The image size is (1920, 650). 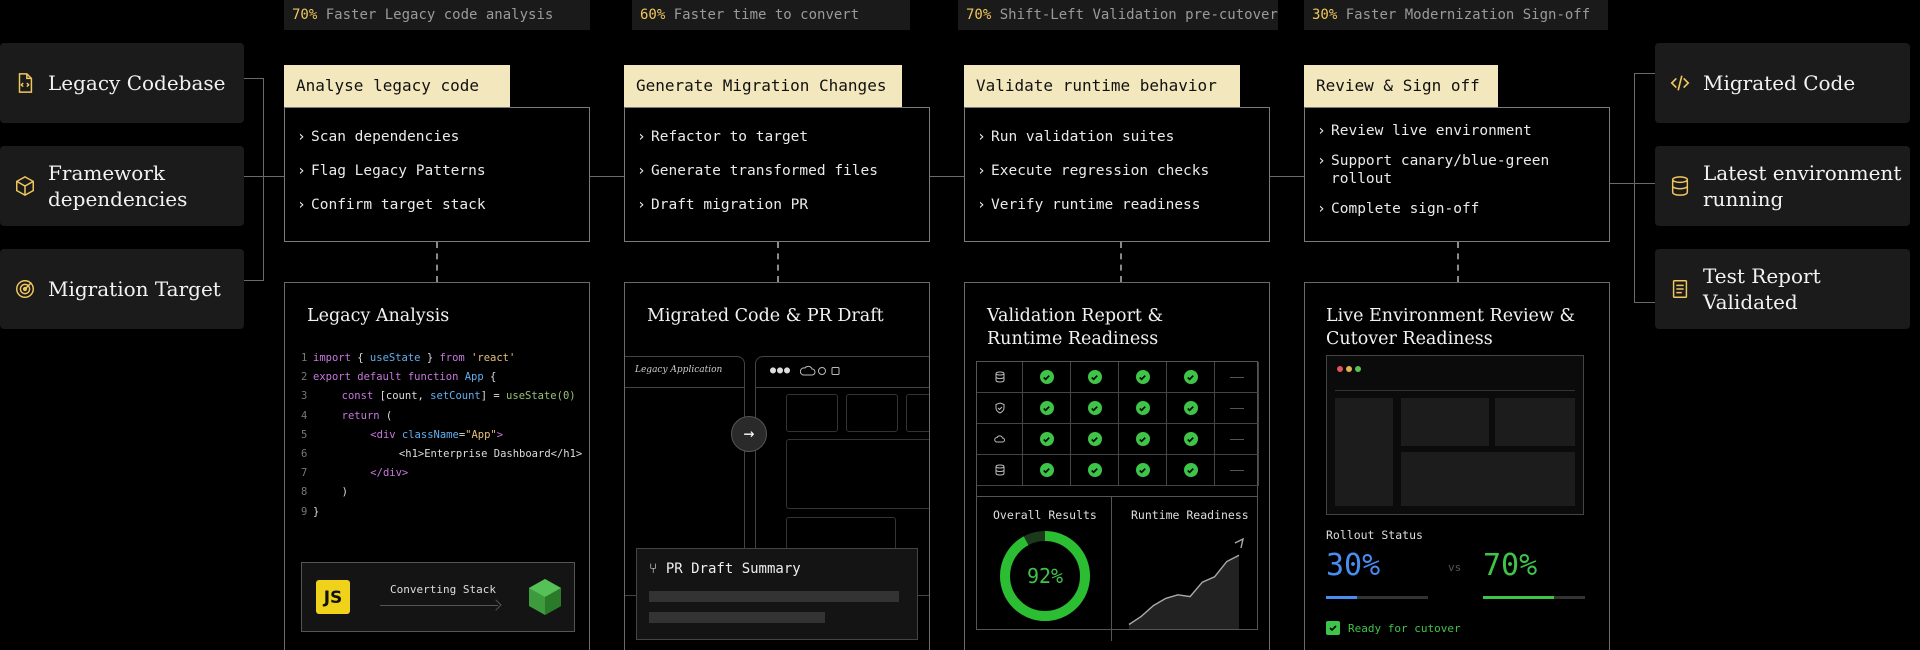 I want to click on placeholder-block, so click(x=917, y=413).